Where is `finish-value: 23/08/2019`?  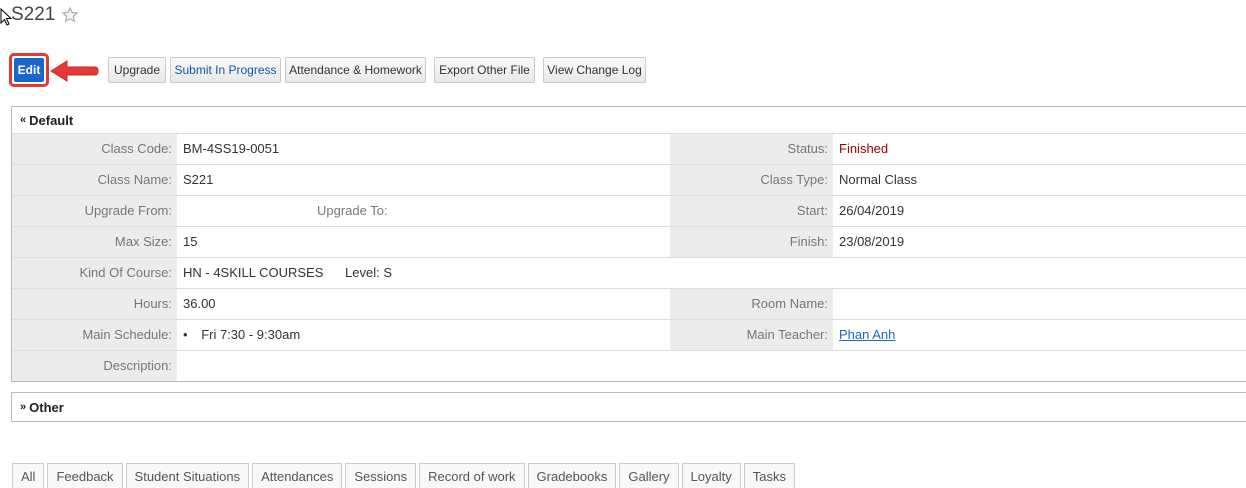
finish-value: 23/08/2019 is located at coordinates (872, 241).